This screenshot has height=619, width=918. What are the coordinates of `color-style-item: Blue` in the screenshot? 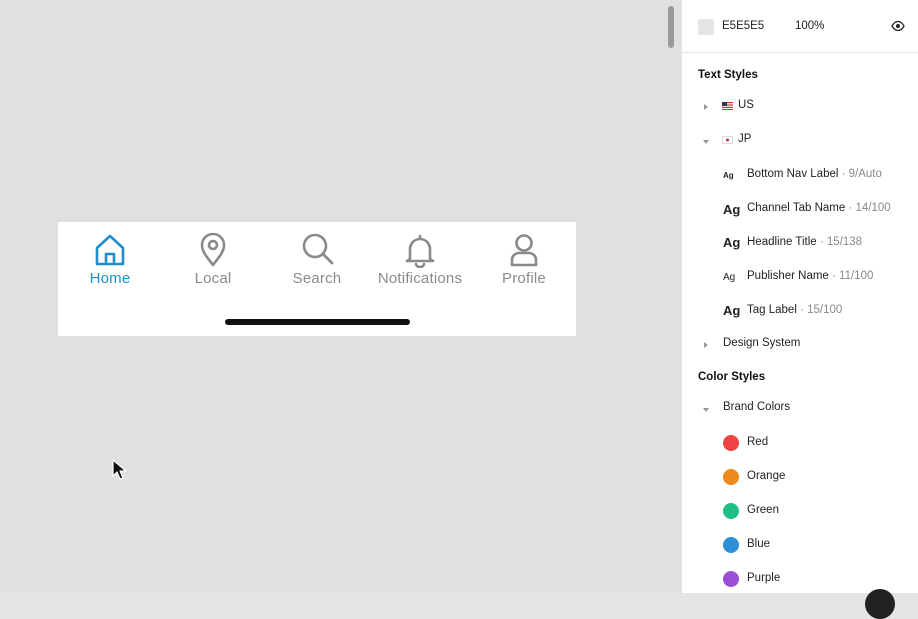 It's located at (800, 546).